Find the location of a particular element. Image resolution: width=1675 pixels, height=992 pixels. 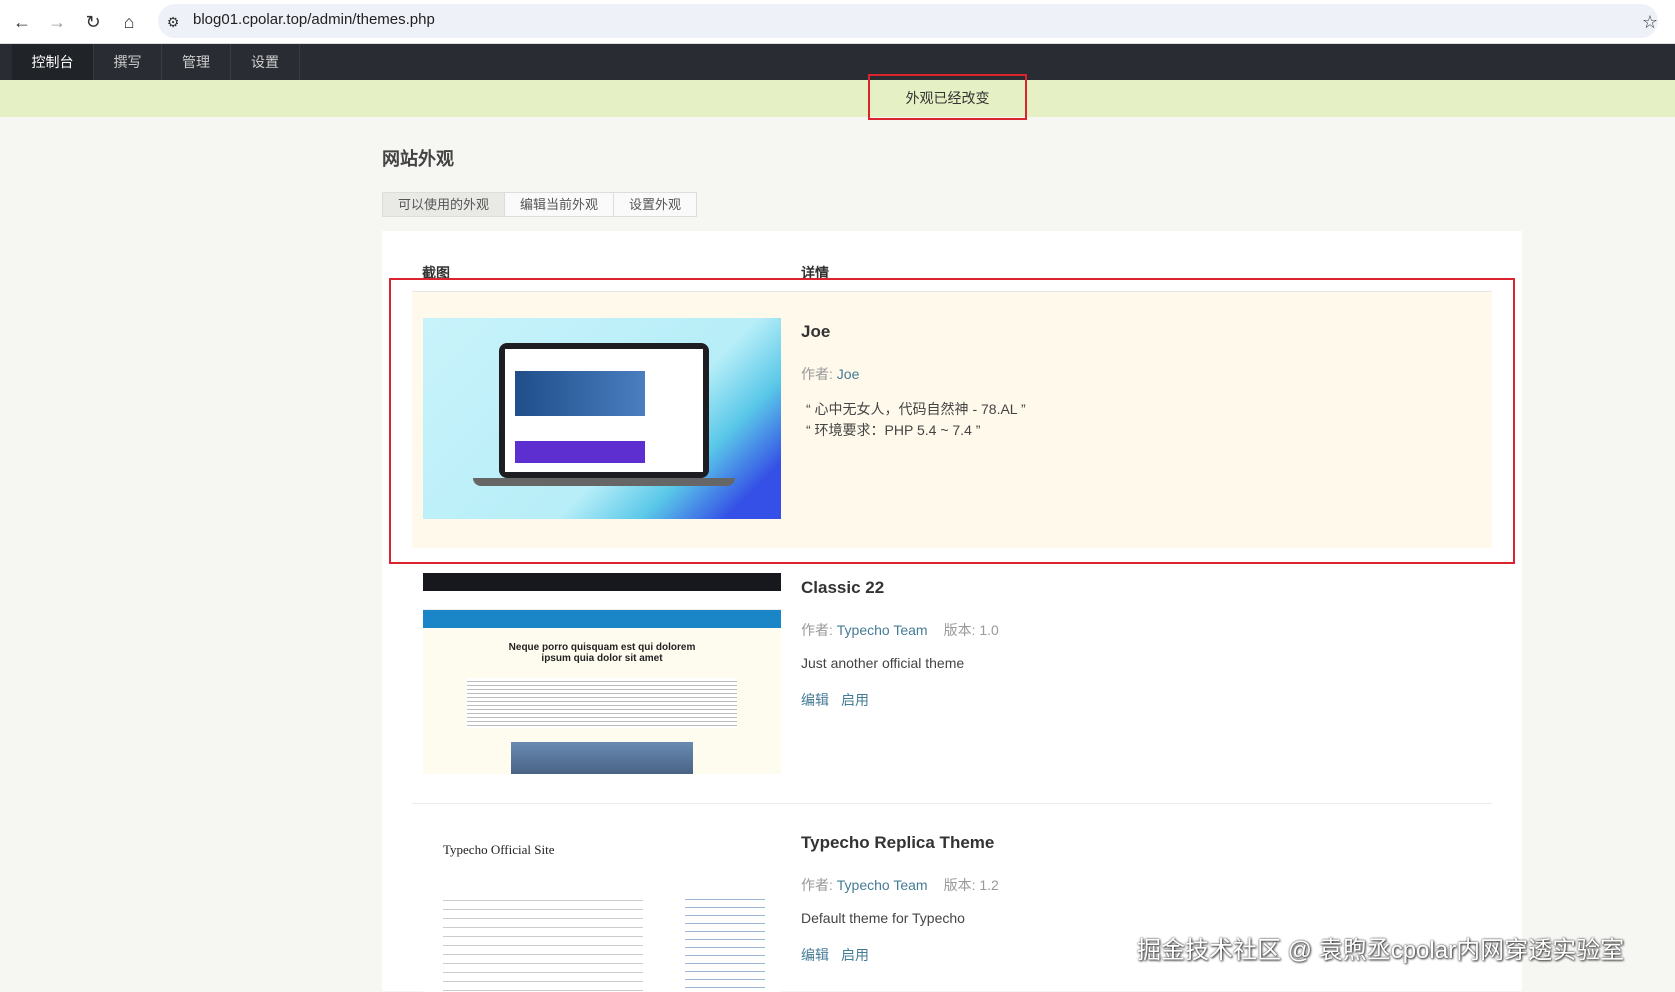

divider is located at coordinates (952, 803).